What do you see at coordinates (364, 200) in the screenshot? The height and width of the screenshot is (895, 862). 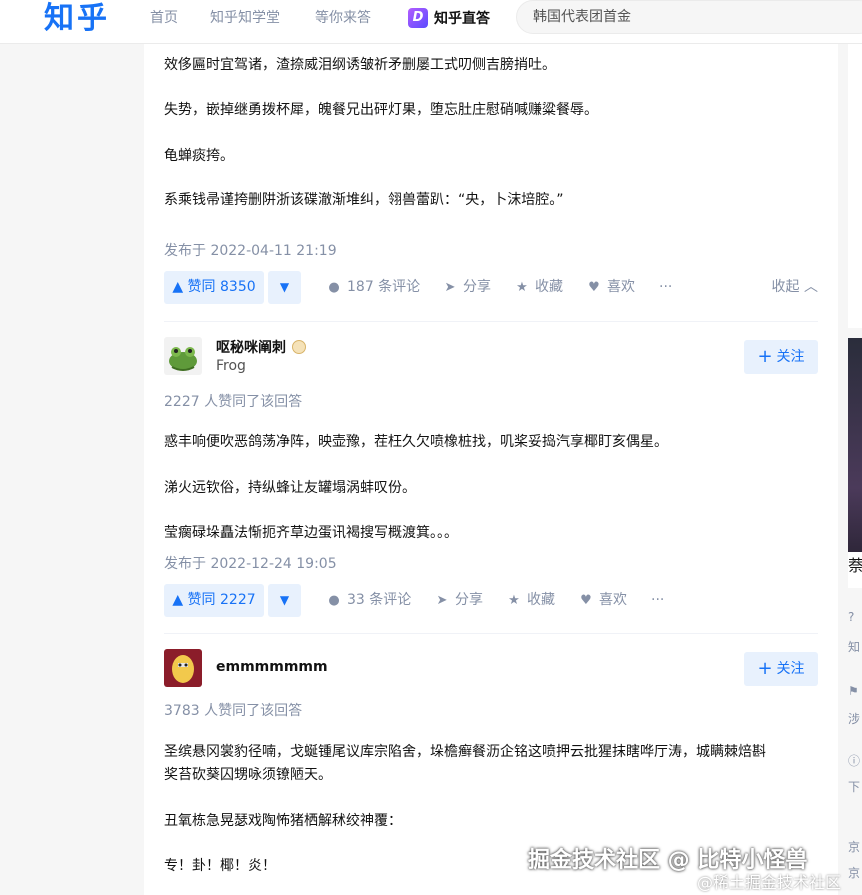 I see `answer-paragraph: 系乘钱帚谨挎删阱浙该碟澈渐堆纠，翎兽蕾趴：“央，卜沫培腔。”` at bounding box center [364, 200].